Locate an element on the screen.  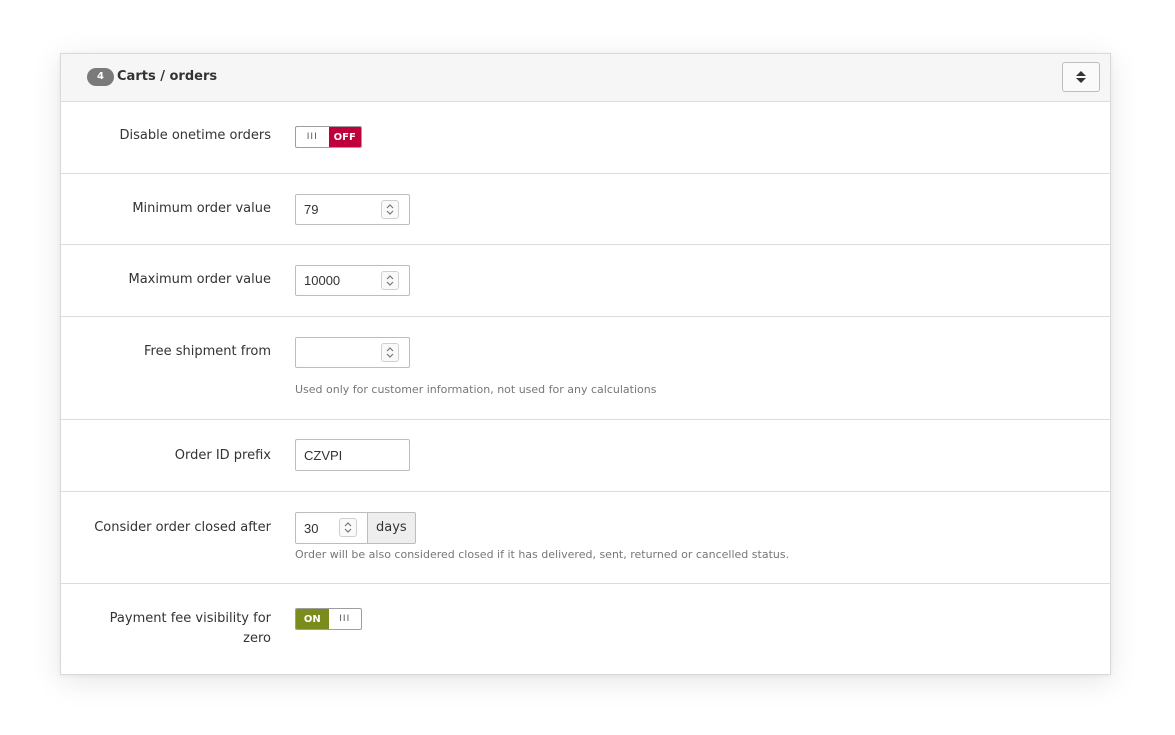
field-label: Payment fee visibility for zero is located at coordinates (171, 629).